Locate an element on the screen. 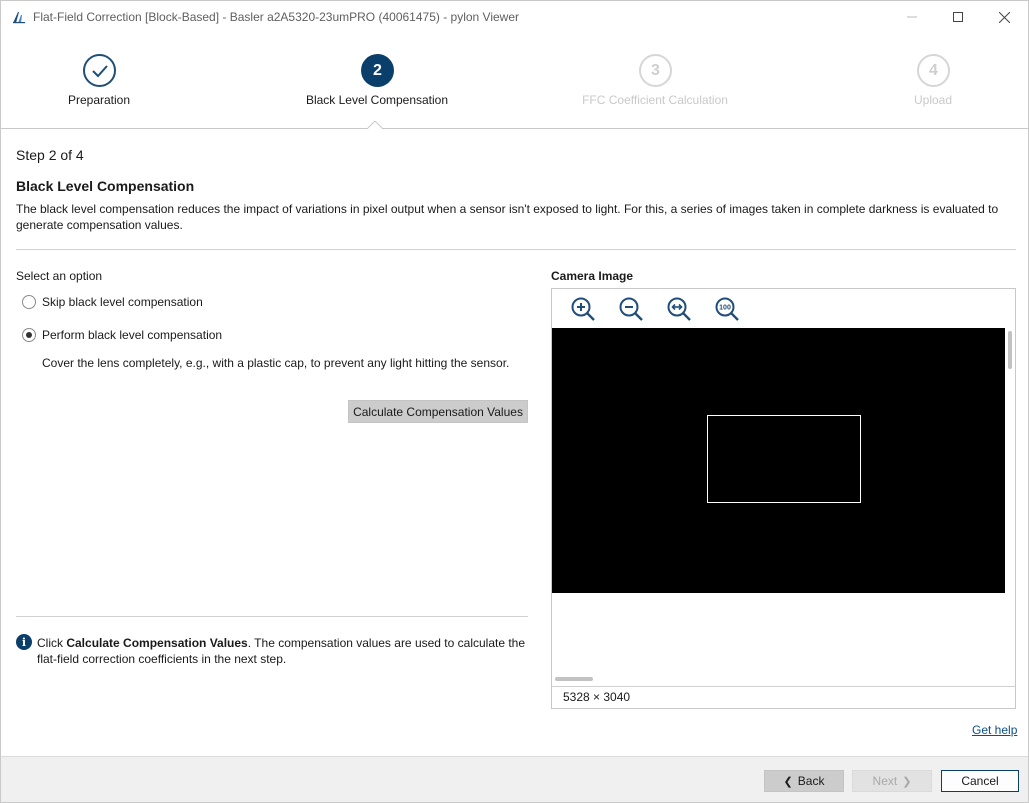 The image size is (1029, 803). get-help-link: Get help is located at coordinates (994, 730).